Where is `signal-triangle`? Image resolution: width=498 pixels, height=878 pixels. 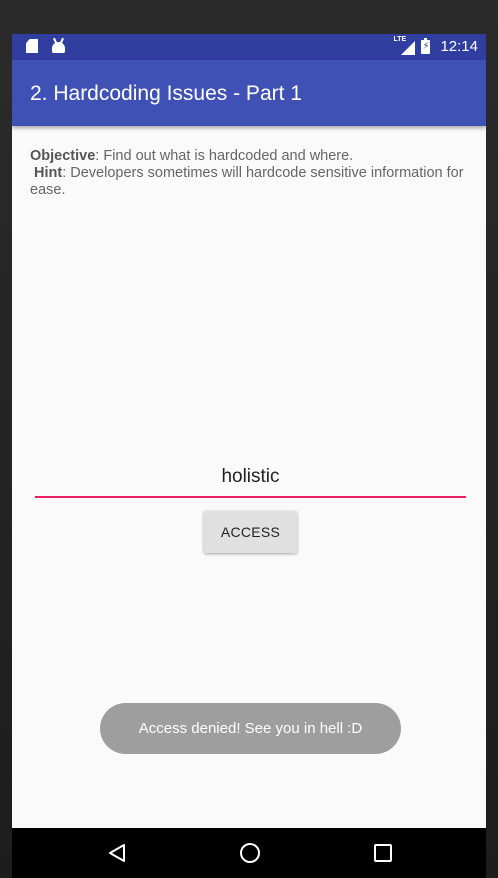
signal-triangle is located at coordinates (408, 47).